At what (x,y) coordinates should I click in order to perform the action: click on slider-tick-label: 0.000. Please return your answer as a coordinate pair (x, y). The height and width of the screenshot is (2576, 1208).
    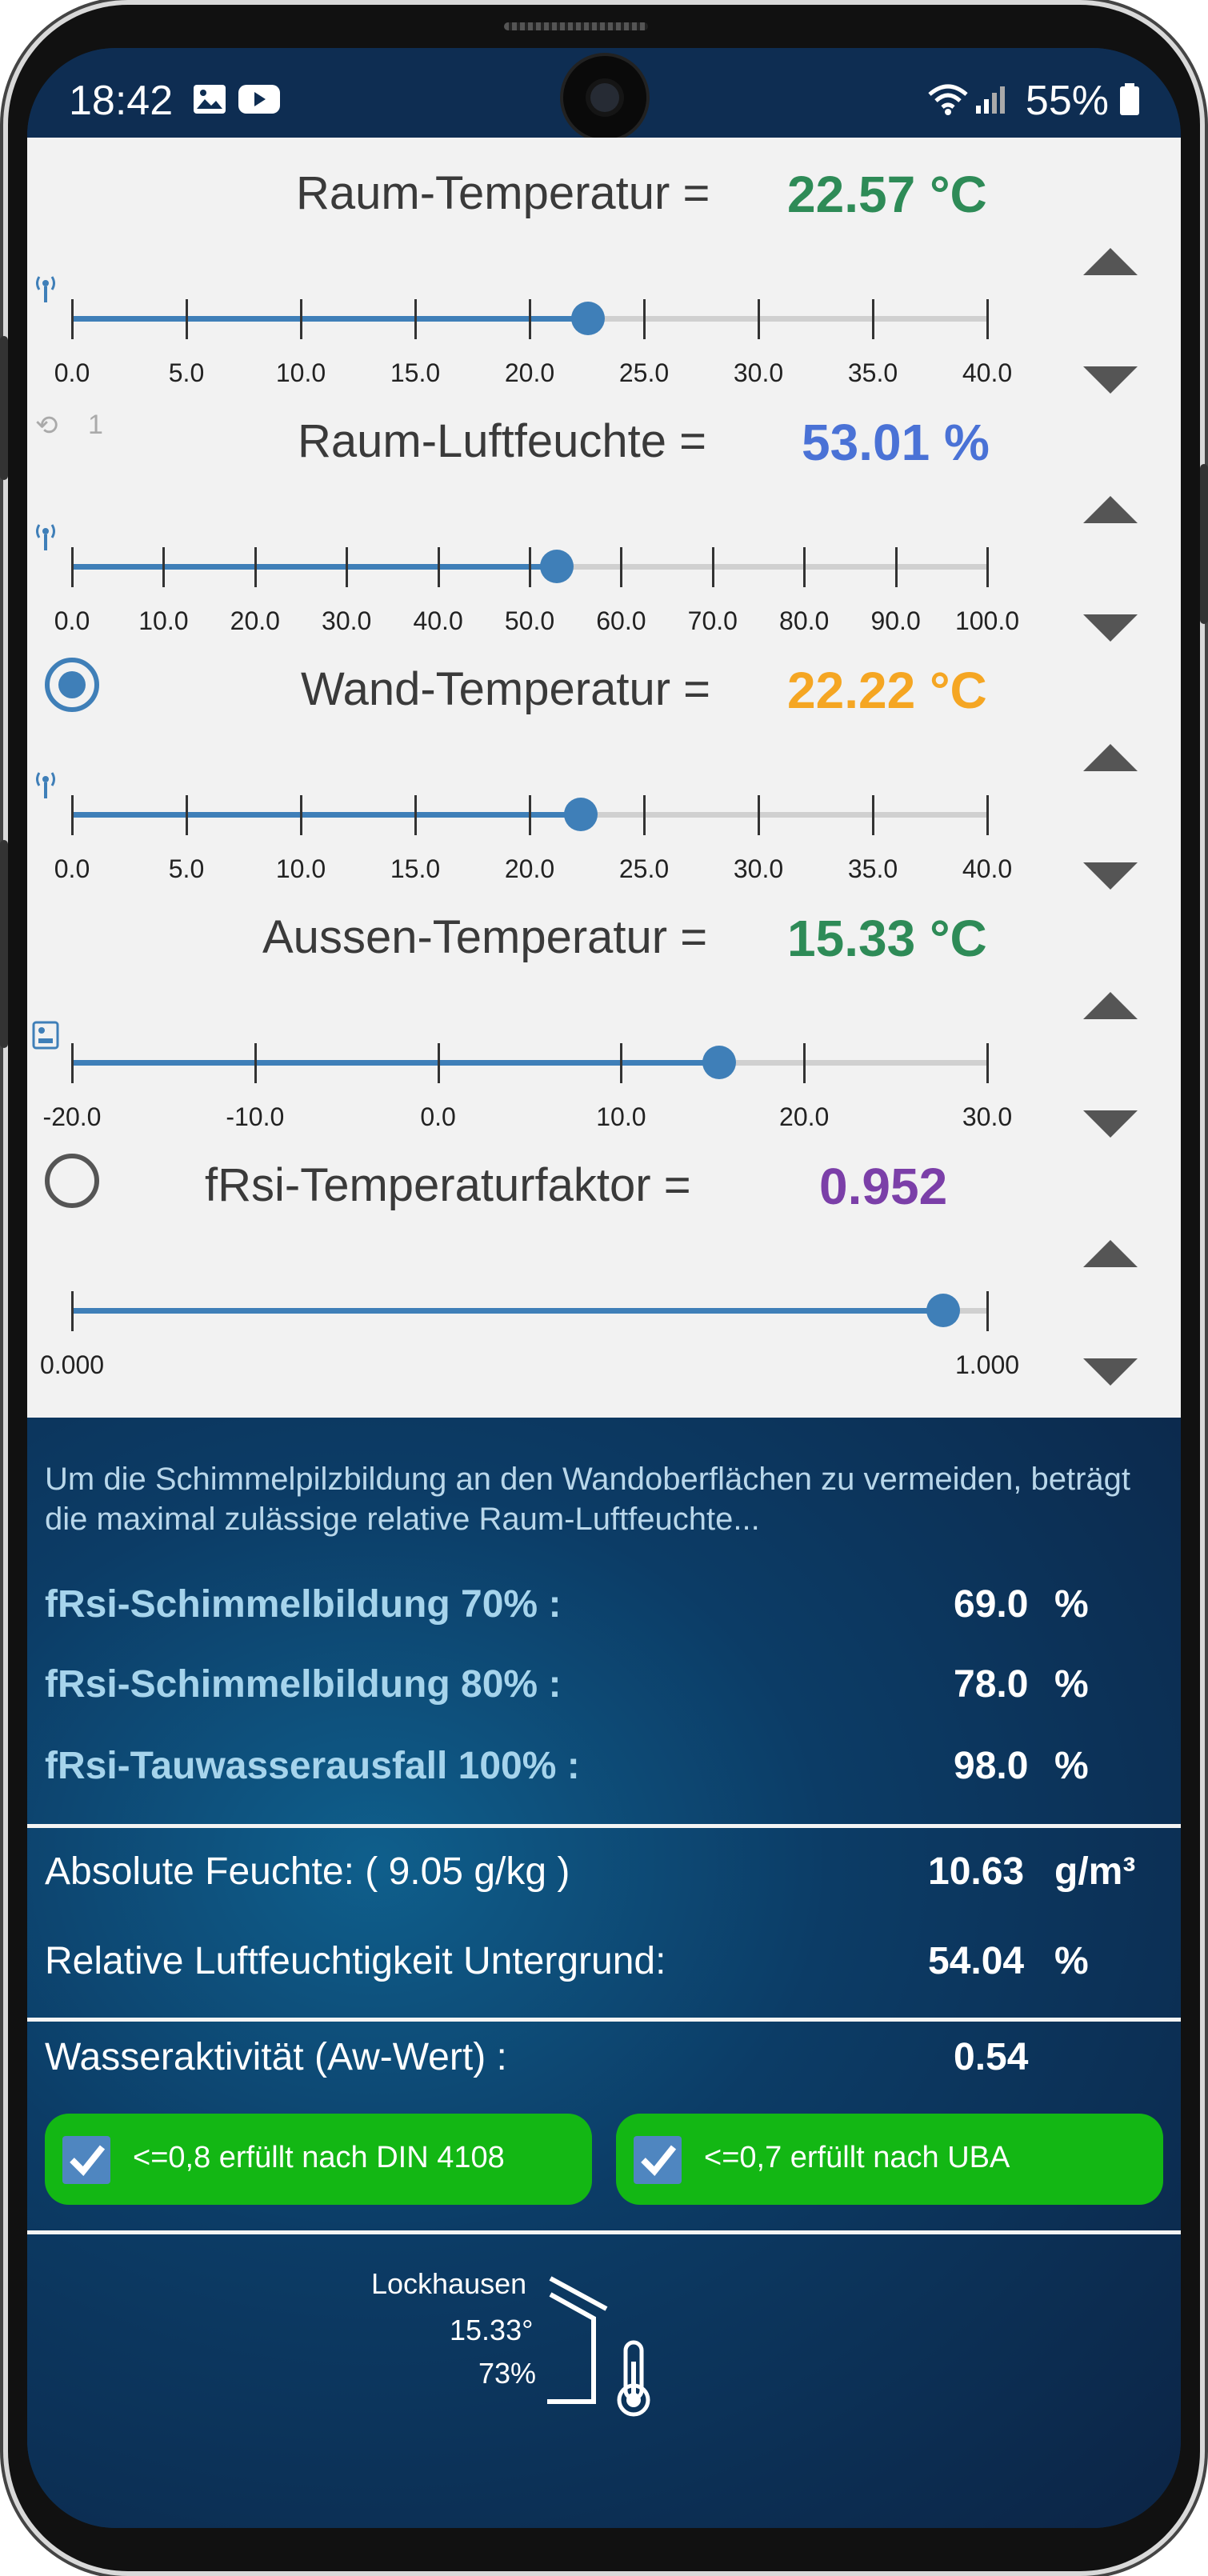
    Looking at the image, I should click on (72, 1364).